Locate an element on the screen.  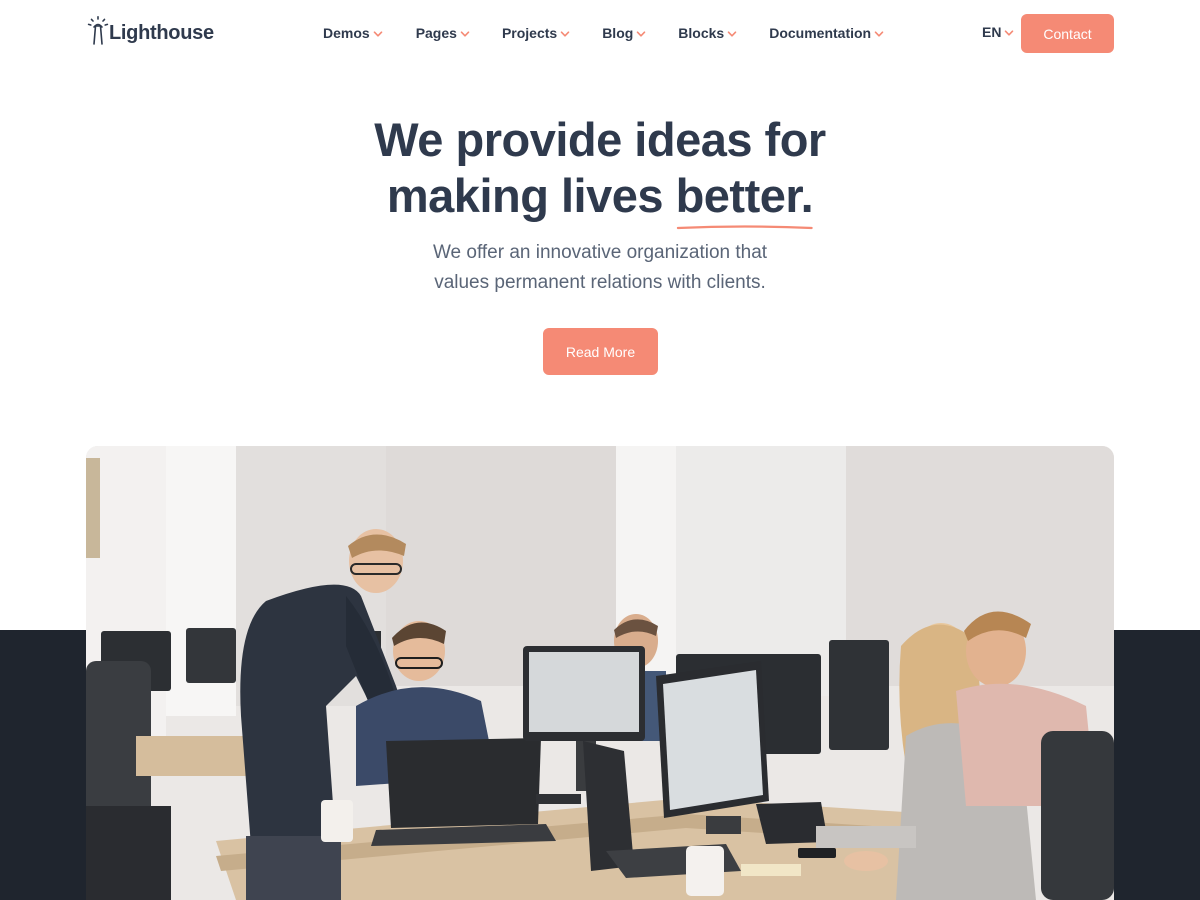
nav-item-label: Demos is located at coordinates (346, 33).